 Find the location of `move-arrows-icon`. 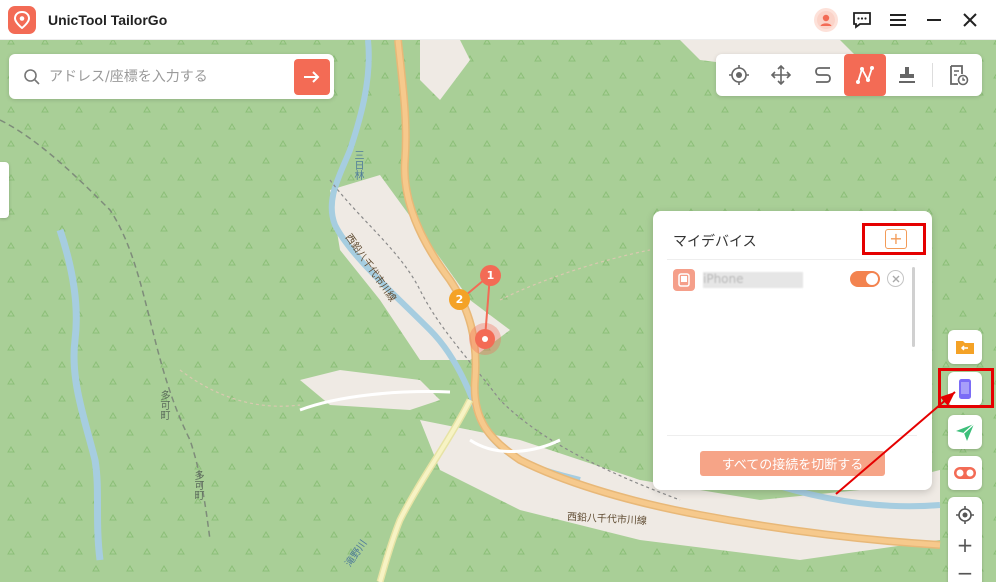

move-arrows-icon is located at coordinates (781, 75).